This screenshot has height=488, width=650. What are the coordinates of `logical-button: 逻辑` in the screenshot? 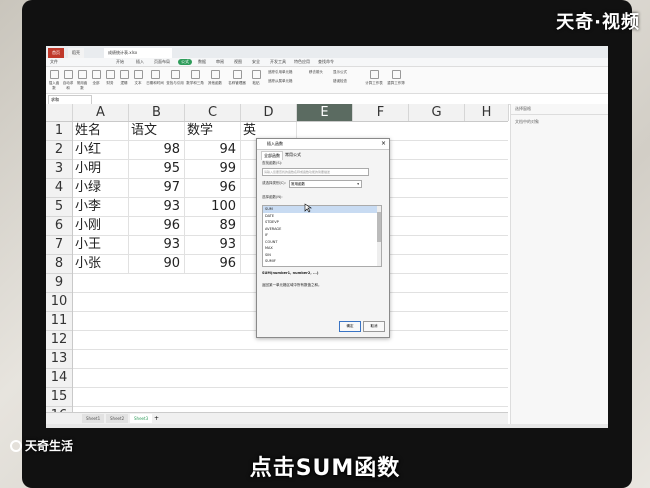 It's located at (124, 78).